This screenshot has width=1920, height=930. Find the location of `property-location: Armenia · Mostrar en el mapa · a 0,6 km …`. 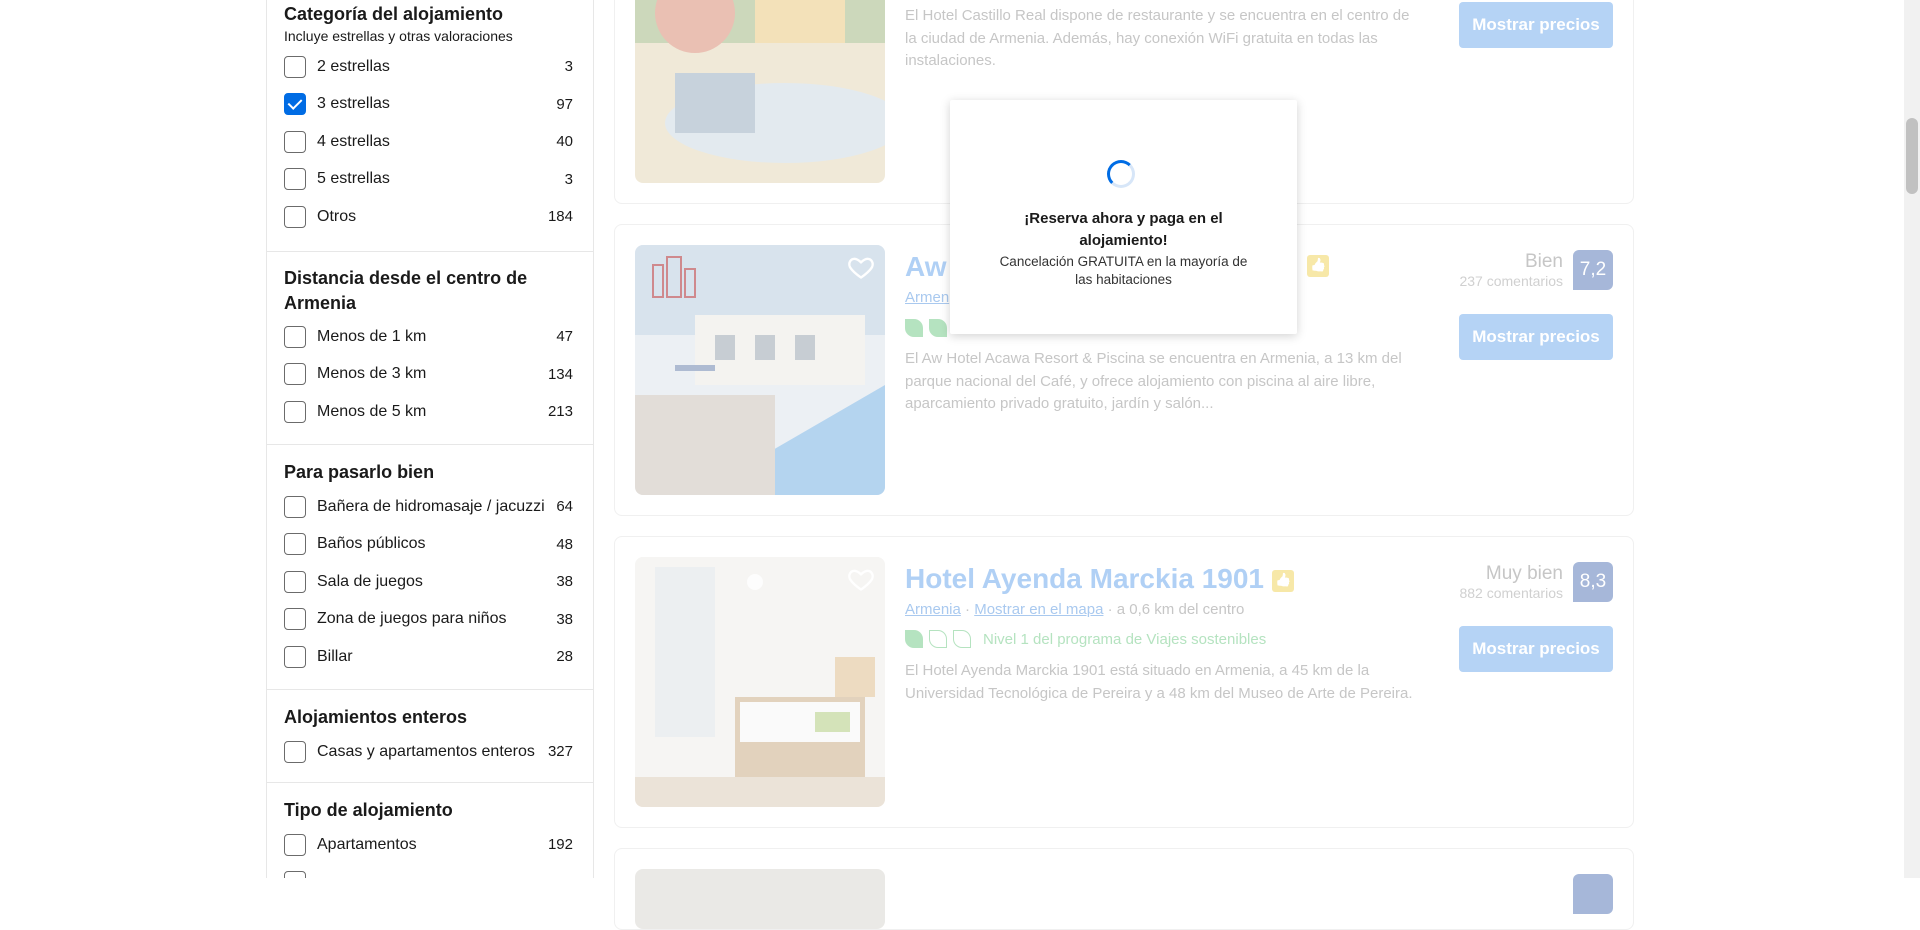

property-location: Armenia · Mostrar en el mapa · a 0,6 km … is located at coordinates (1075, 609).